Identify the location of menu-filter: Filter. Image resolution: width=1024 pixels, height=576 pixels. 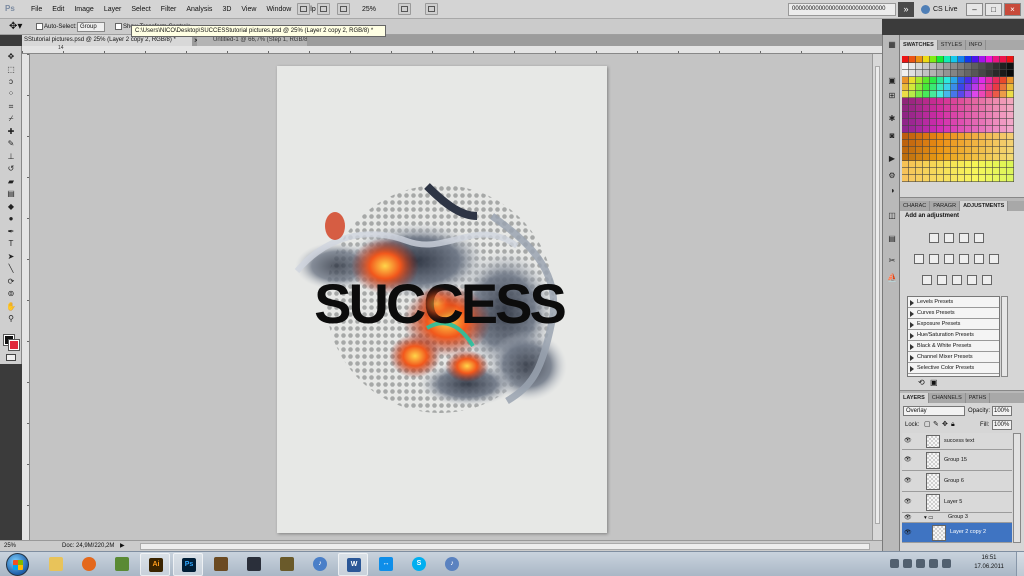
(169, 9).